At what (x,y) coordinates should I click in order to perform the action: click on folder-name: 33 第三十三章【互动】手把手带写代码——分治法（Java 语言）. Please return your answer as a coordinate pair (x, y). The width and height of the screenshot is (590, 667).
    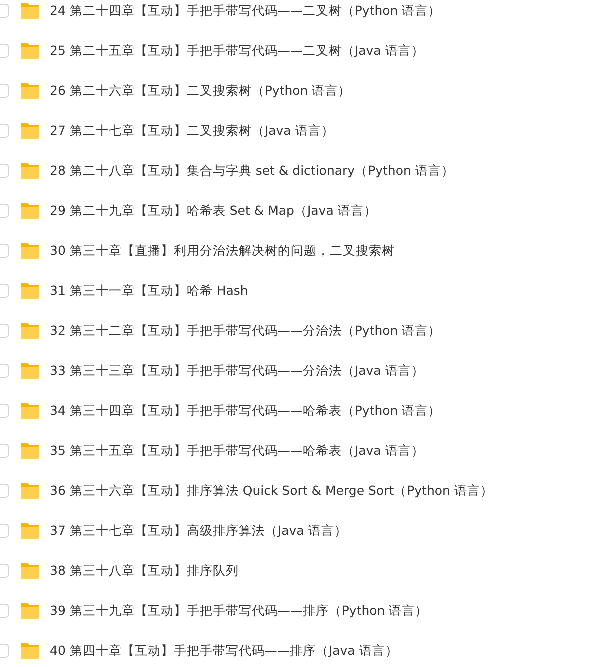
    Looking at the image, I should click on (237, 371).